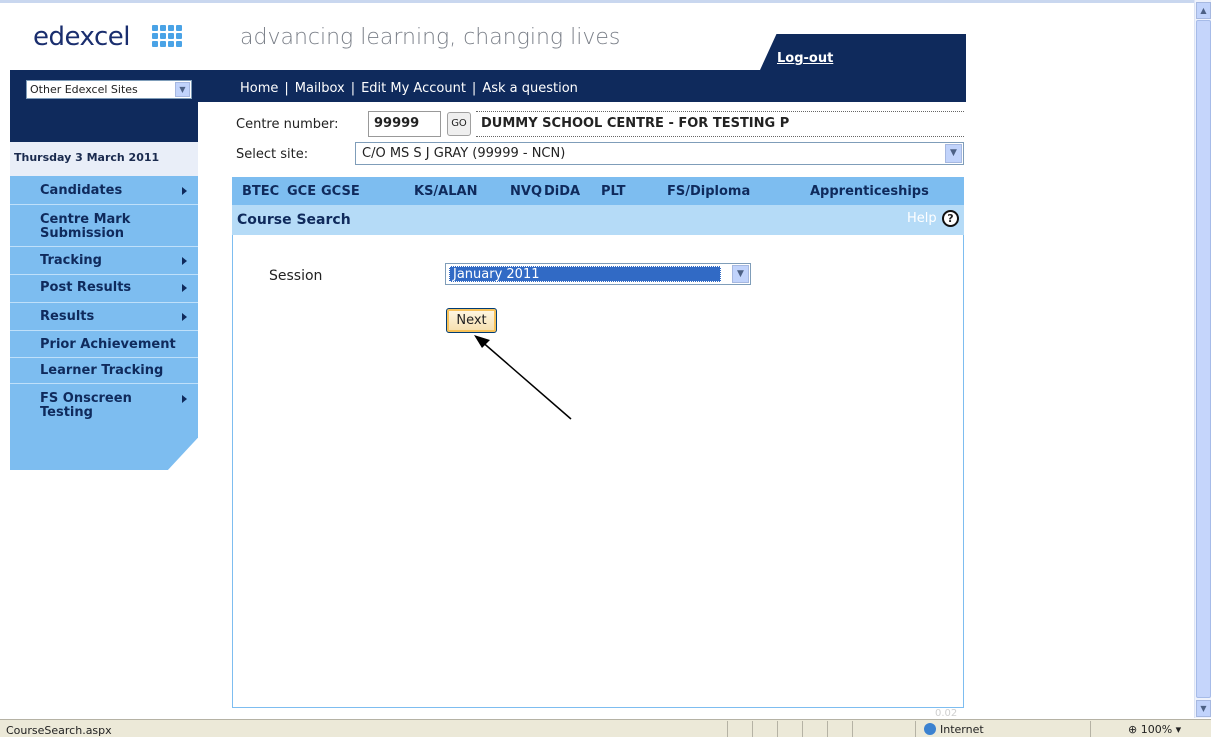  What do you see at coordinates (95, 406) in the screenshot?
I see `sidebar-item-fs-onscreen-testing: FS Onscreen Testing` at bounding box center [95, 406].